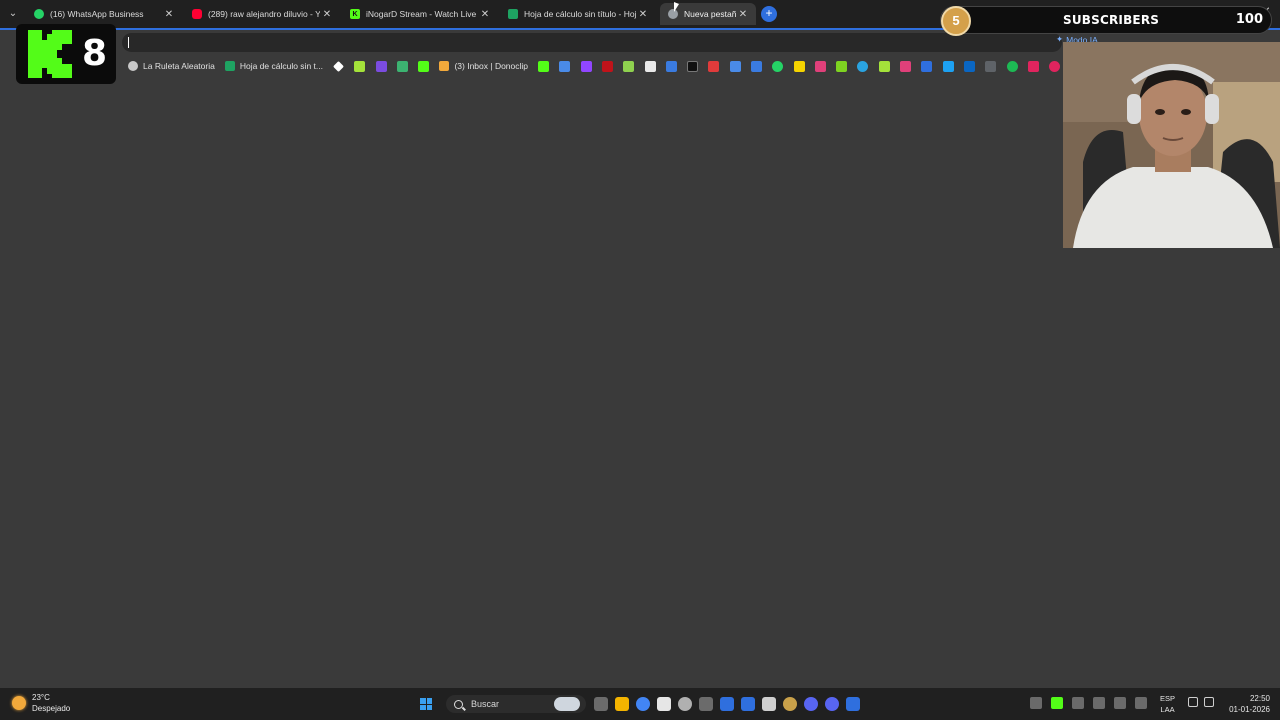 The height and width of the screenshot is (720, 1280). Describe the element at coordinates (1012, 66) in the screenshot. I see `spotify-icon` at that location.